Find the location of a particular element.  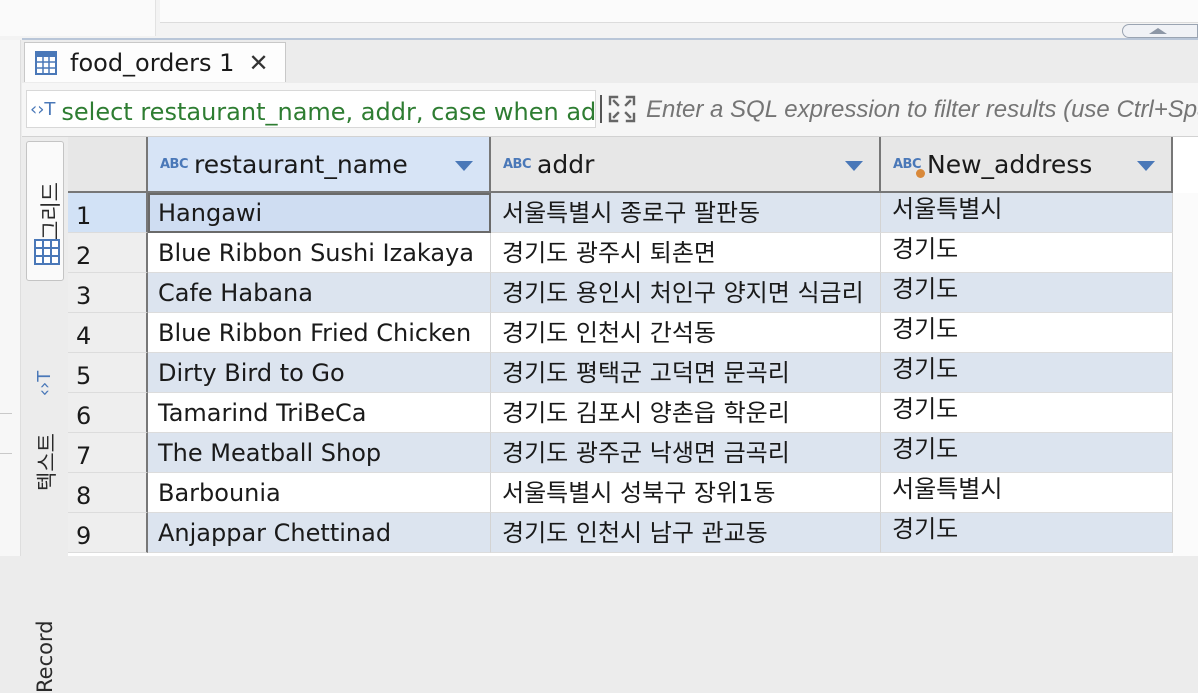

row-number: 8 is located at coordinates (108, 493).